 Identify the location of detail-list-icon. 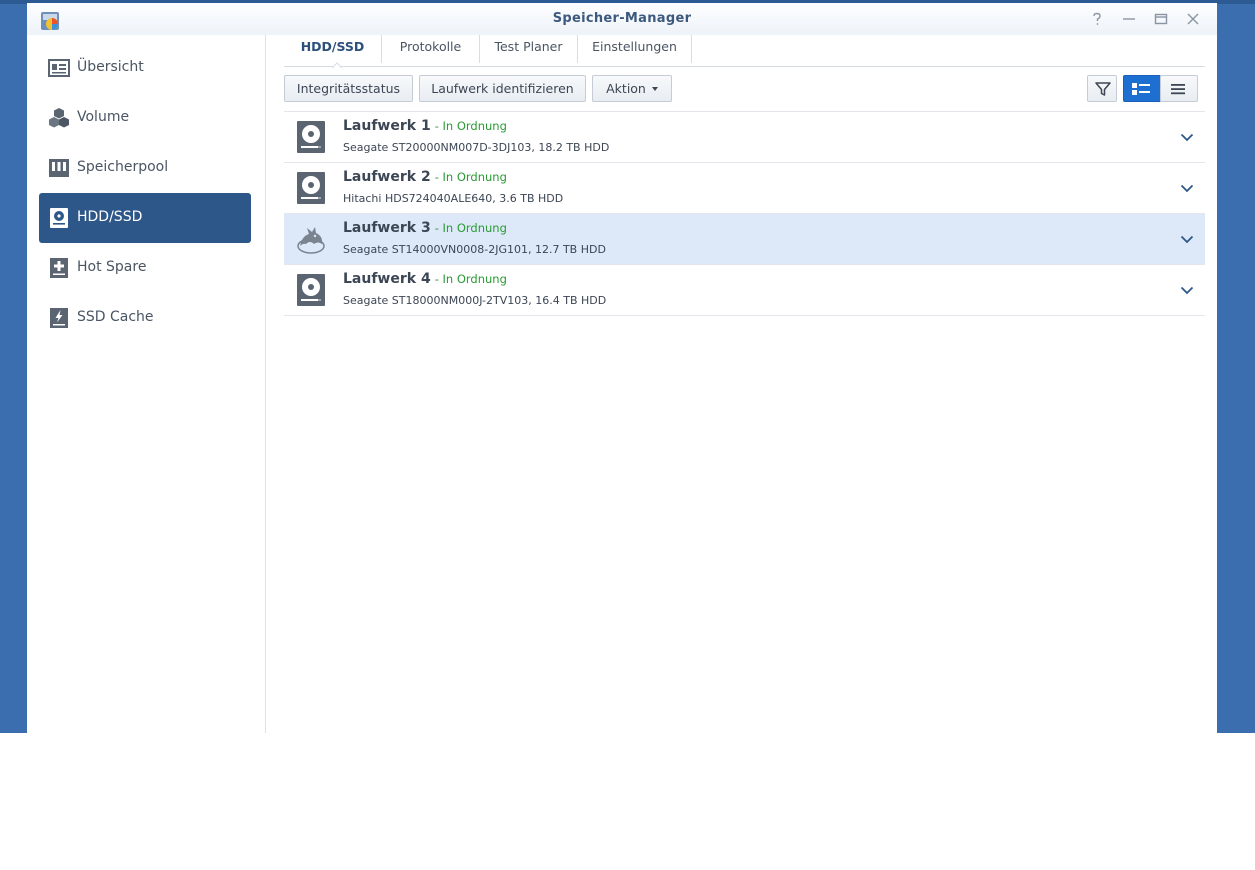
(1141, 89).